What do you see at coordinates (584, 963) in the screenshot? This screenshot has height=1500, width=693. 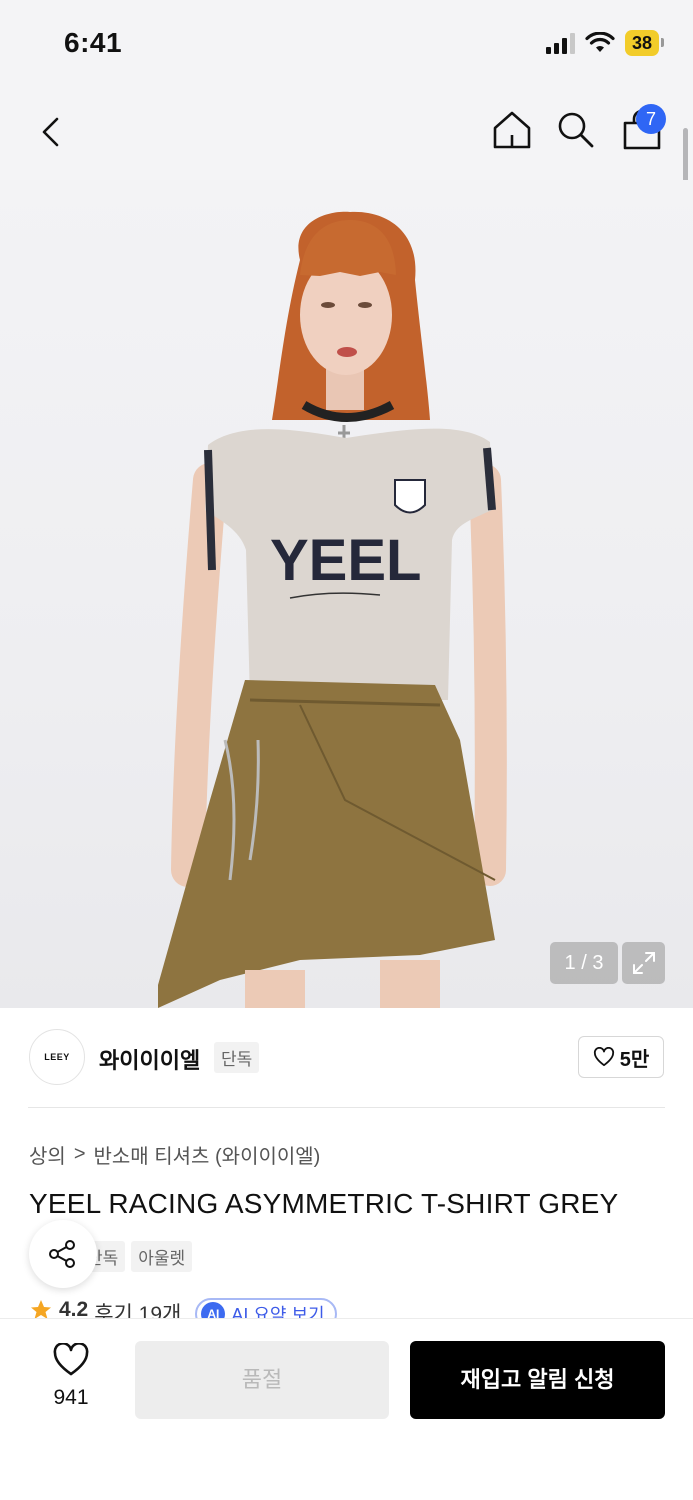 I see `gallery-page-indicator: 1 / 3` at bounding box center [584, 963].